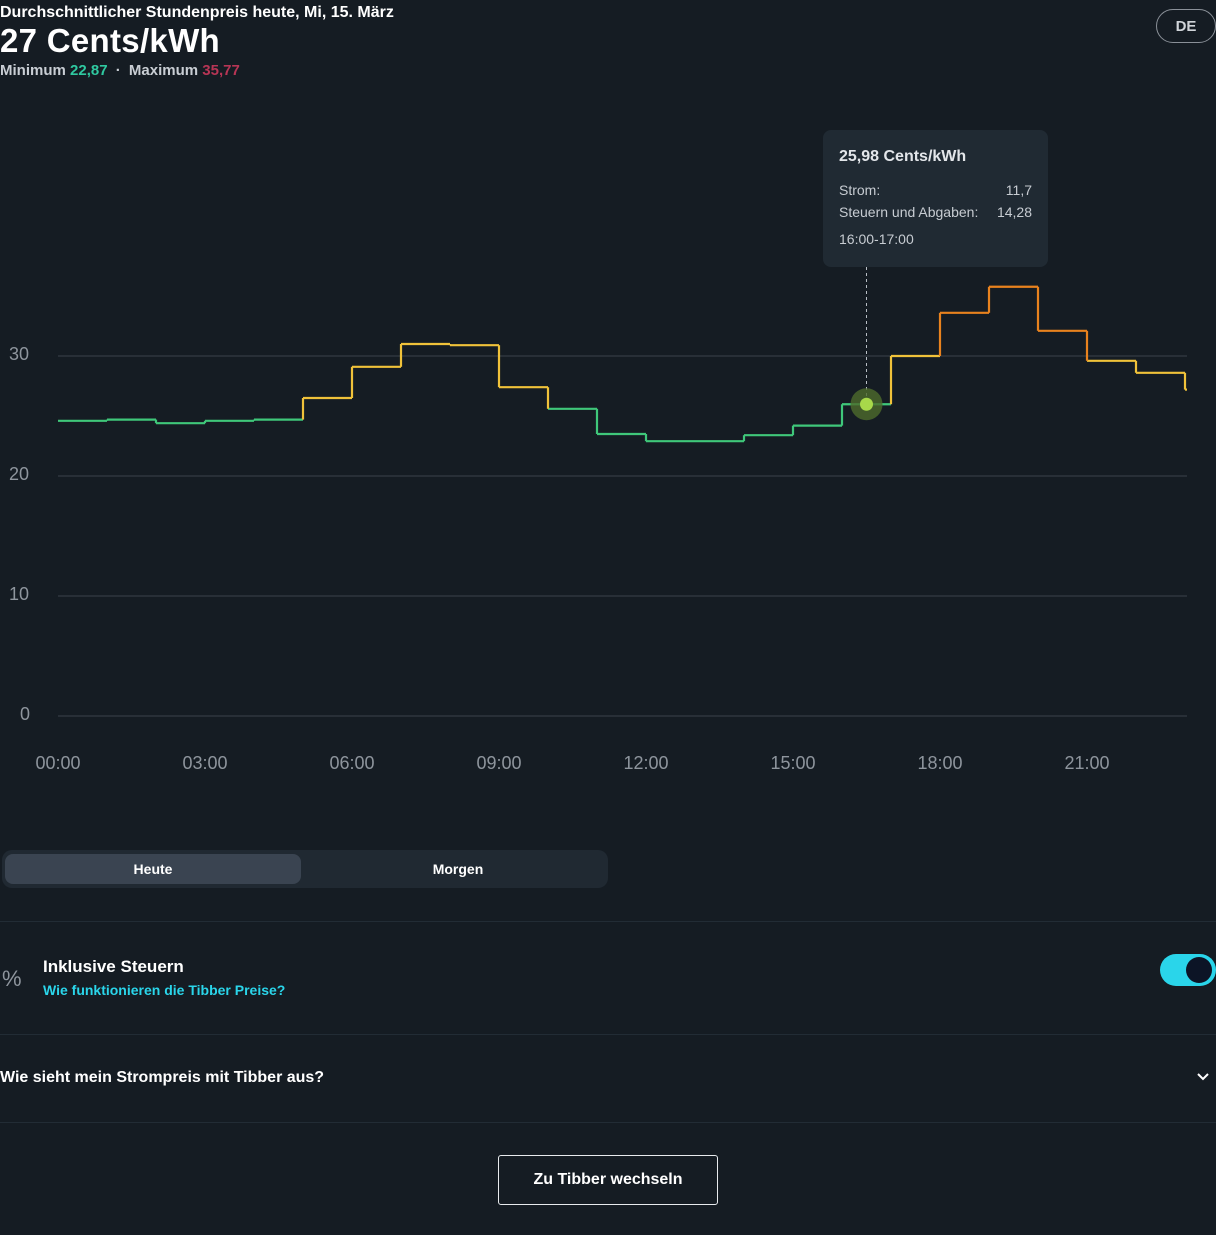  What do you see at coordinates (33, 70) in the screenshot?
I see `minimum-label: Minimum` at bounding box center [33, 70].